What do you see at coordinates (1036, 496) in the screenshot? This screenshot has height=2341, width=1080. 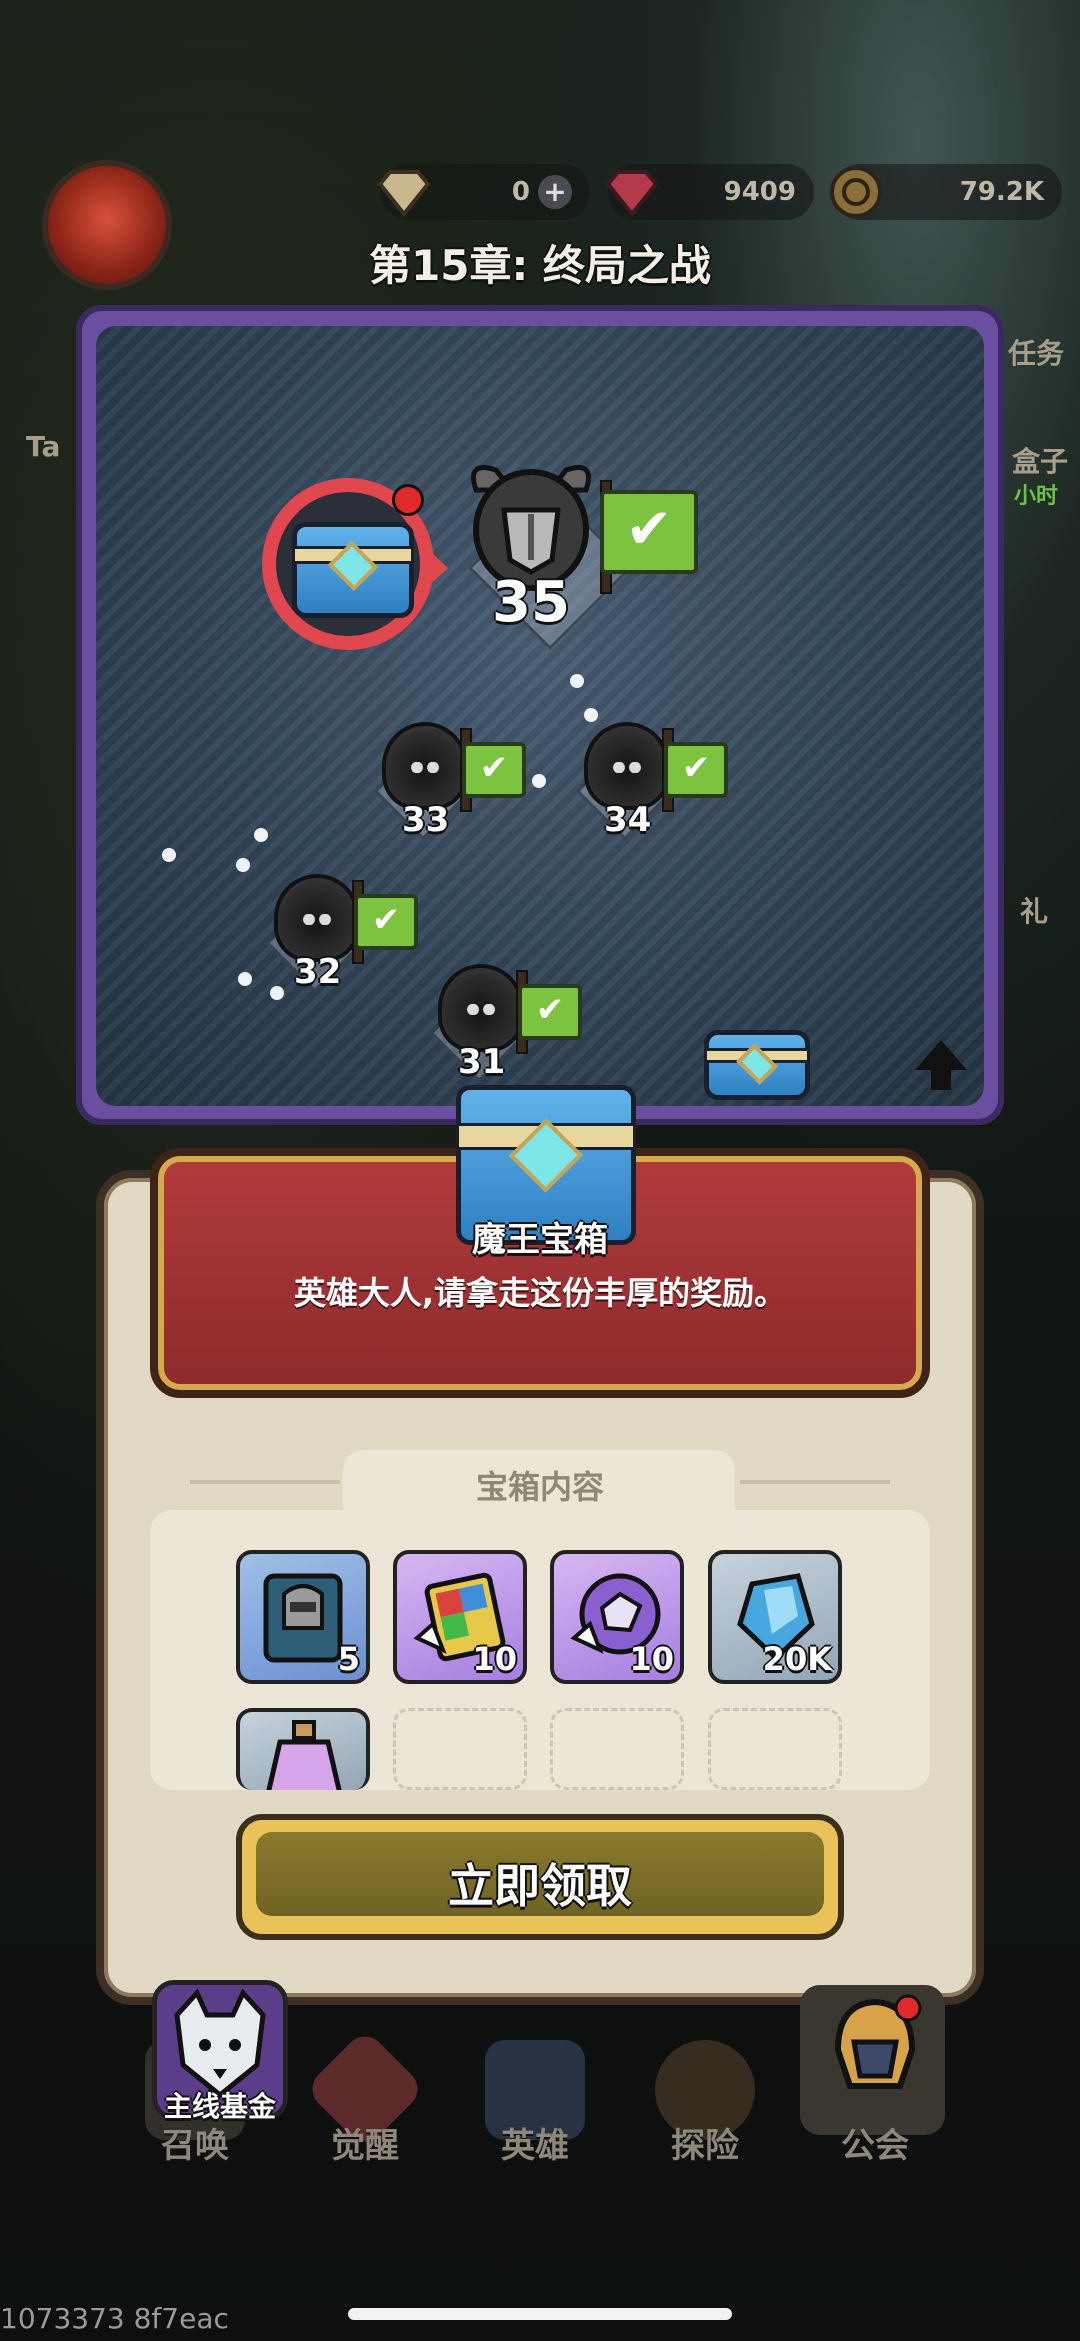 I see `side-timer-label: 小时` at bounding box center [1036, 496].